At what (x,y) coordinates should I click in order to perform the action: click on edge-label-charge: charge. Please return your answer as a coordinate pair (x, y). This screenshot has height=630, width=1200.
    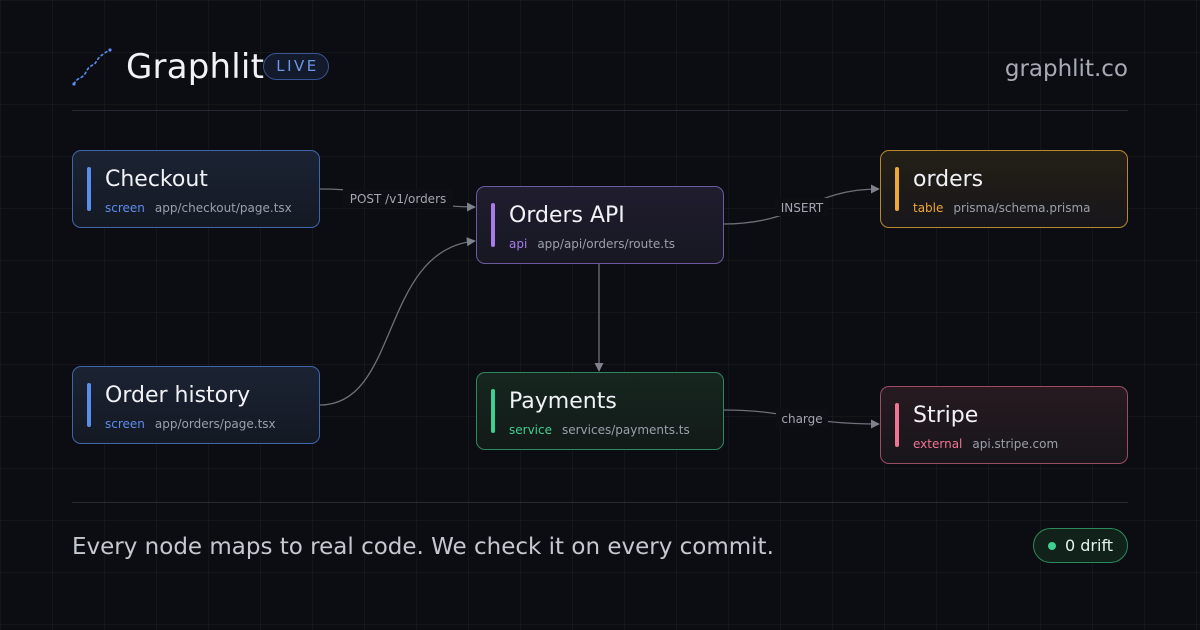
    Looking at the image, I should click on (801, 419).